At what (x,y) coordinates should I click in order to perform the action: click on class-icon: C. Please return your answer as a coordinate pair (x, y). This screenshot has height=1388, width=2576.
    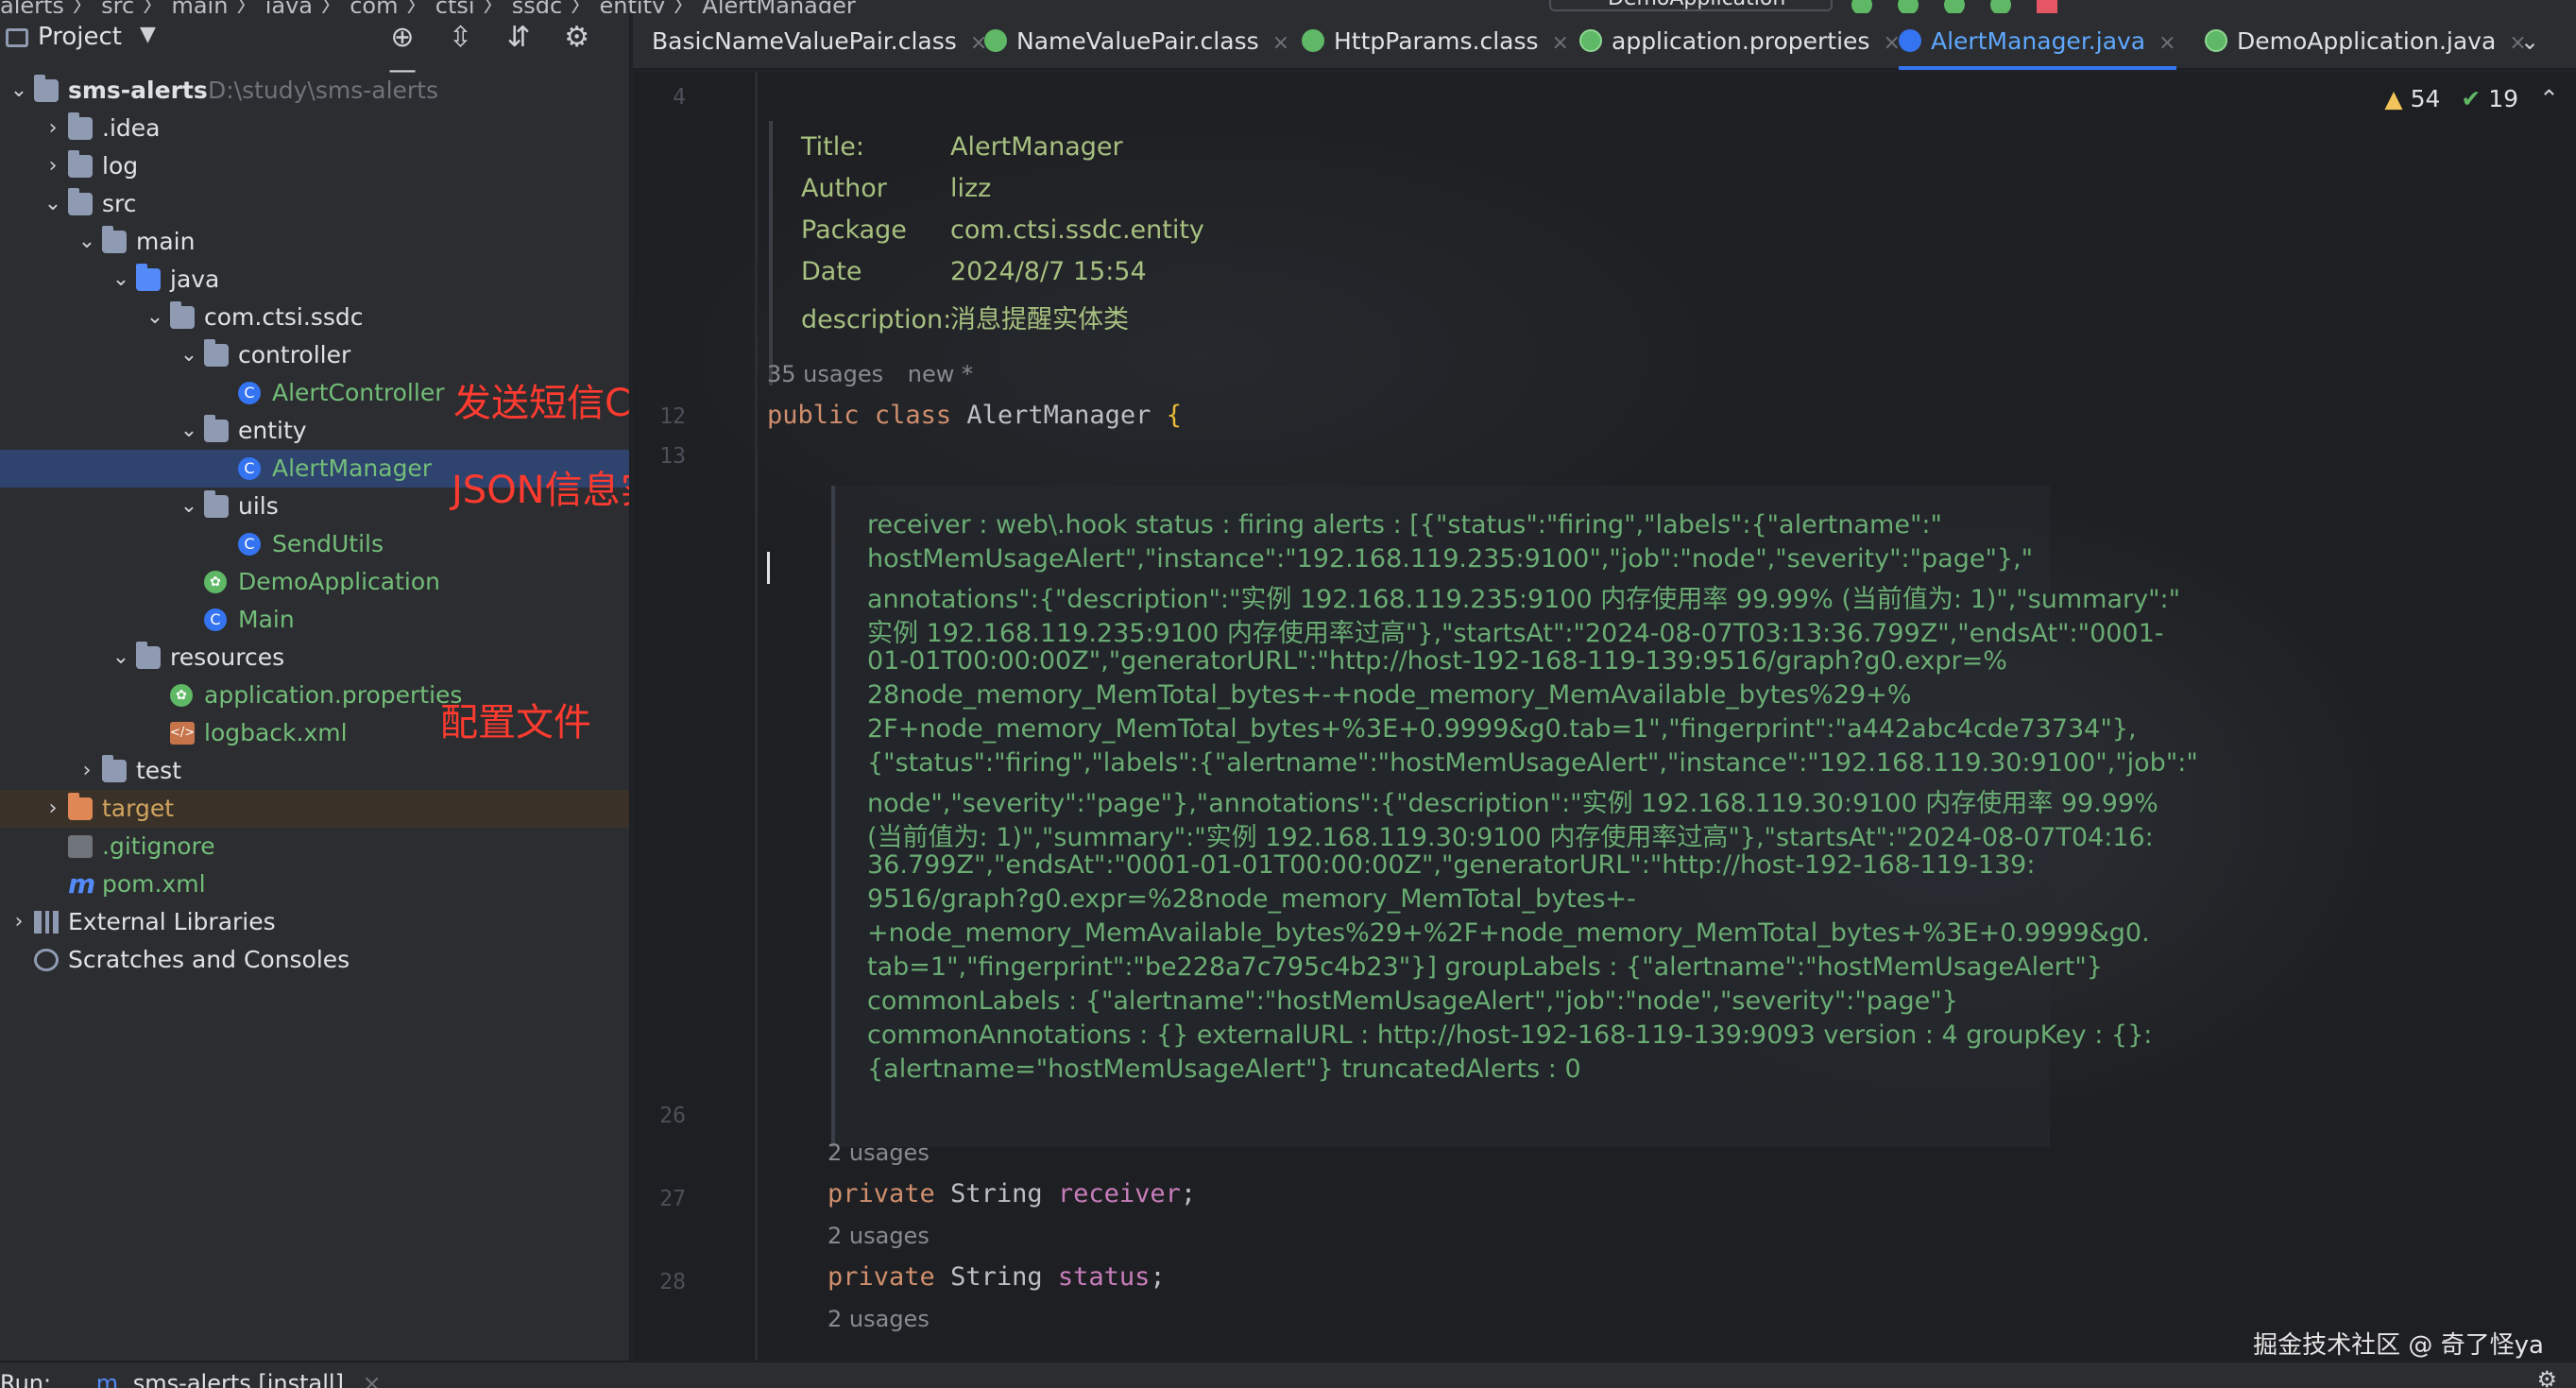
    Looking at the image, I should click on (216, 619).